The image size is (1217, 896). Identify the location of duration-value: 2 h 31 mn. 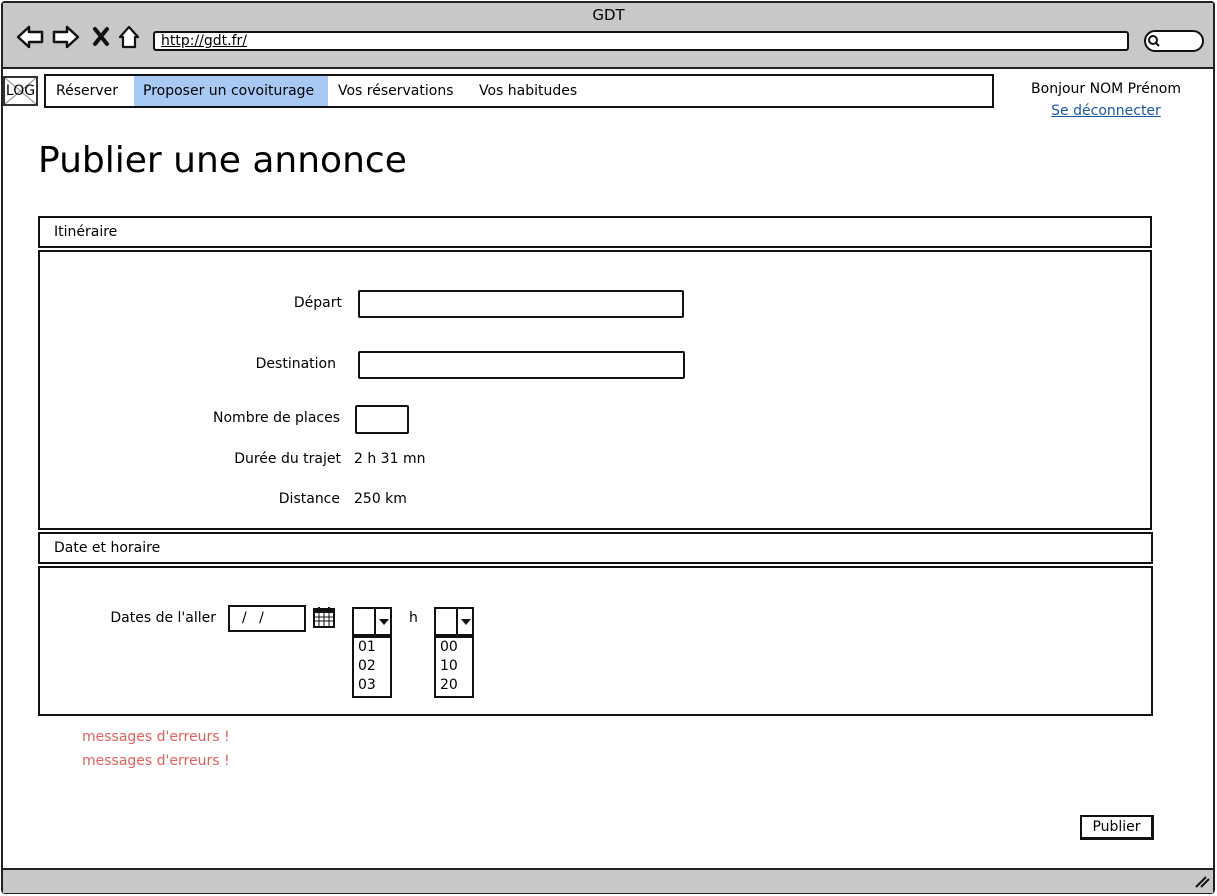
(390, 459).